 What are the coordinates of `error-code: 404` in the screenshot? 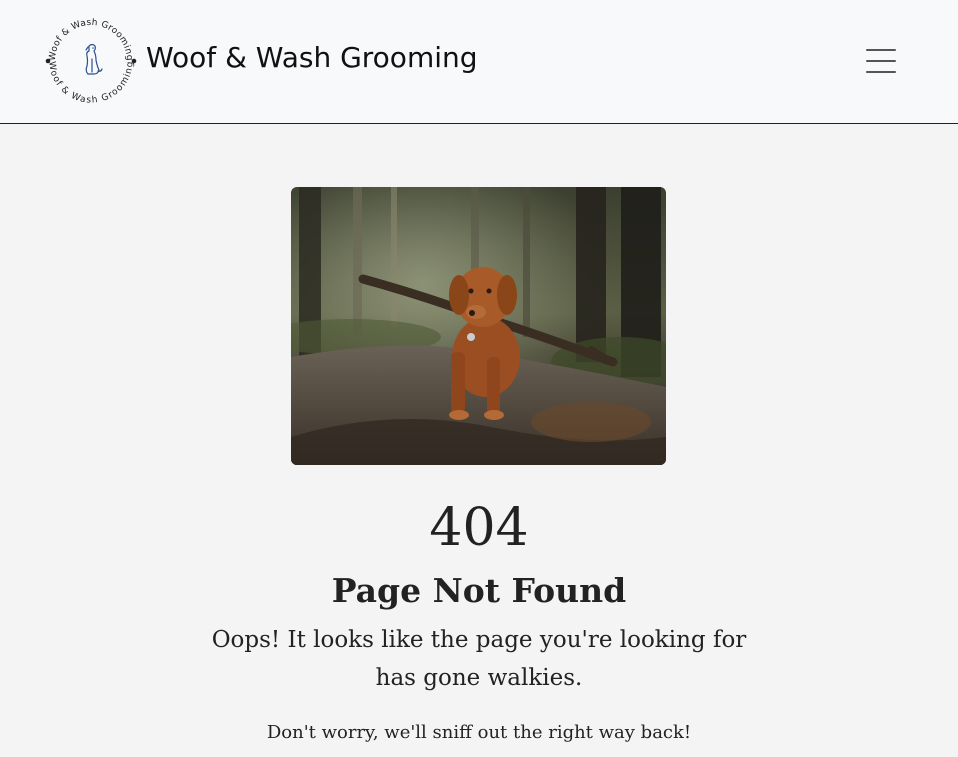 It's located at (479, 528).